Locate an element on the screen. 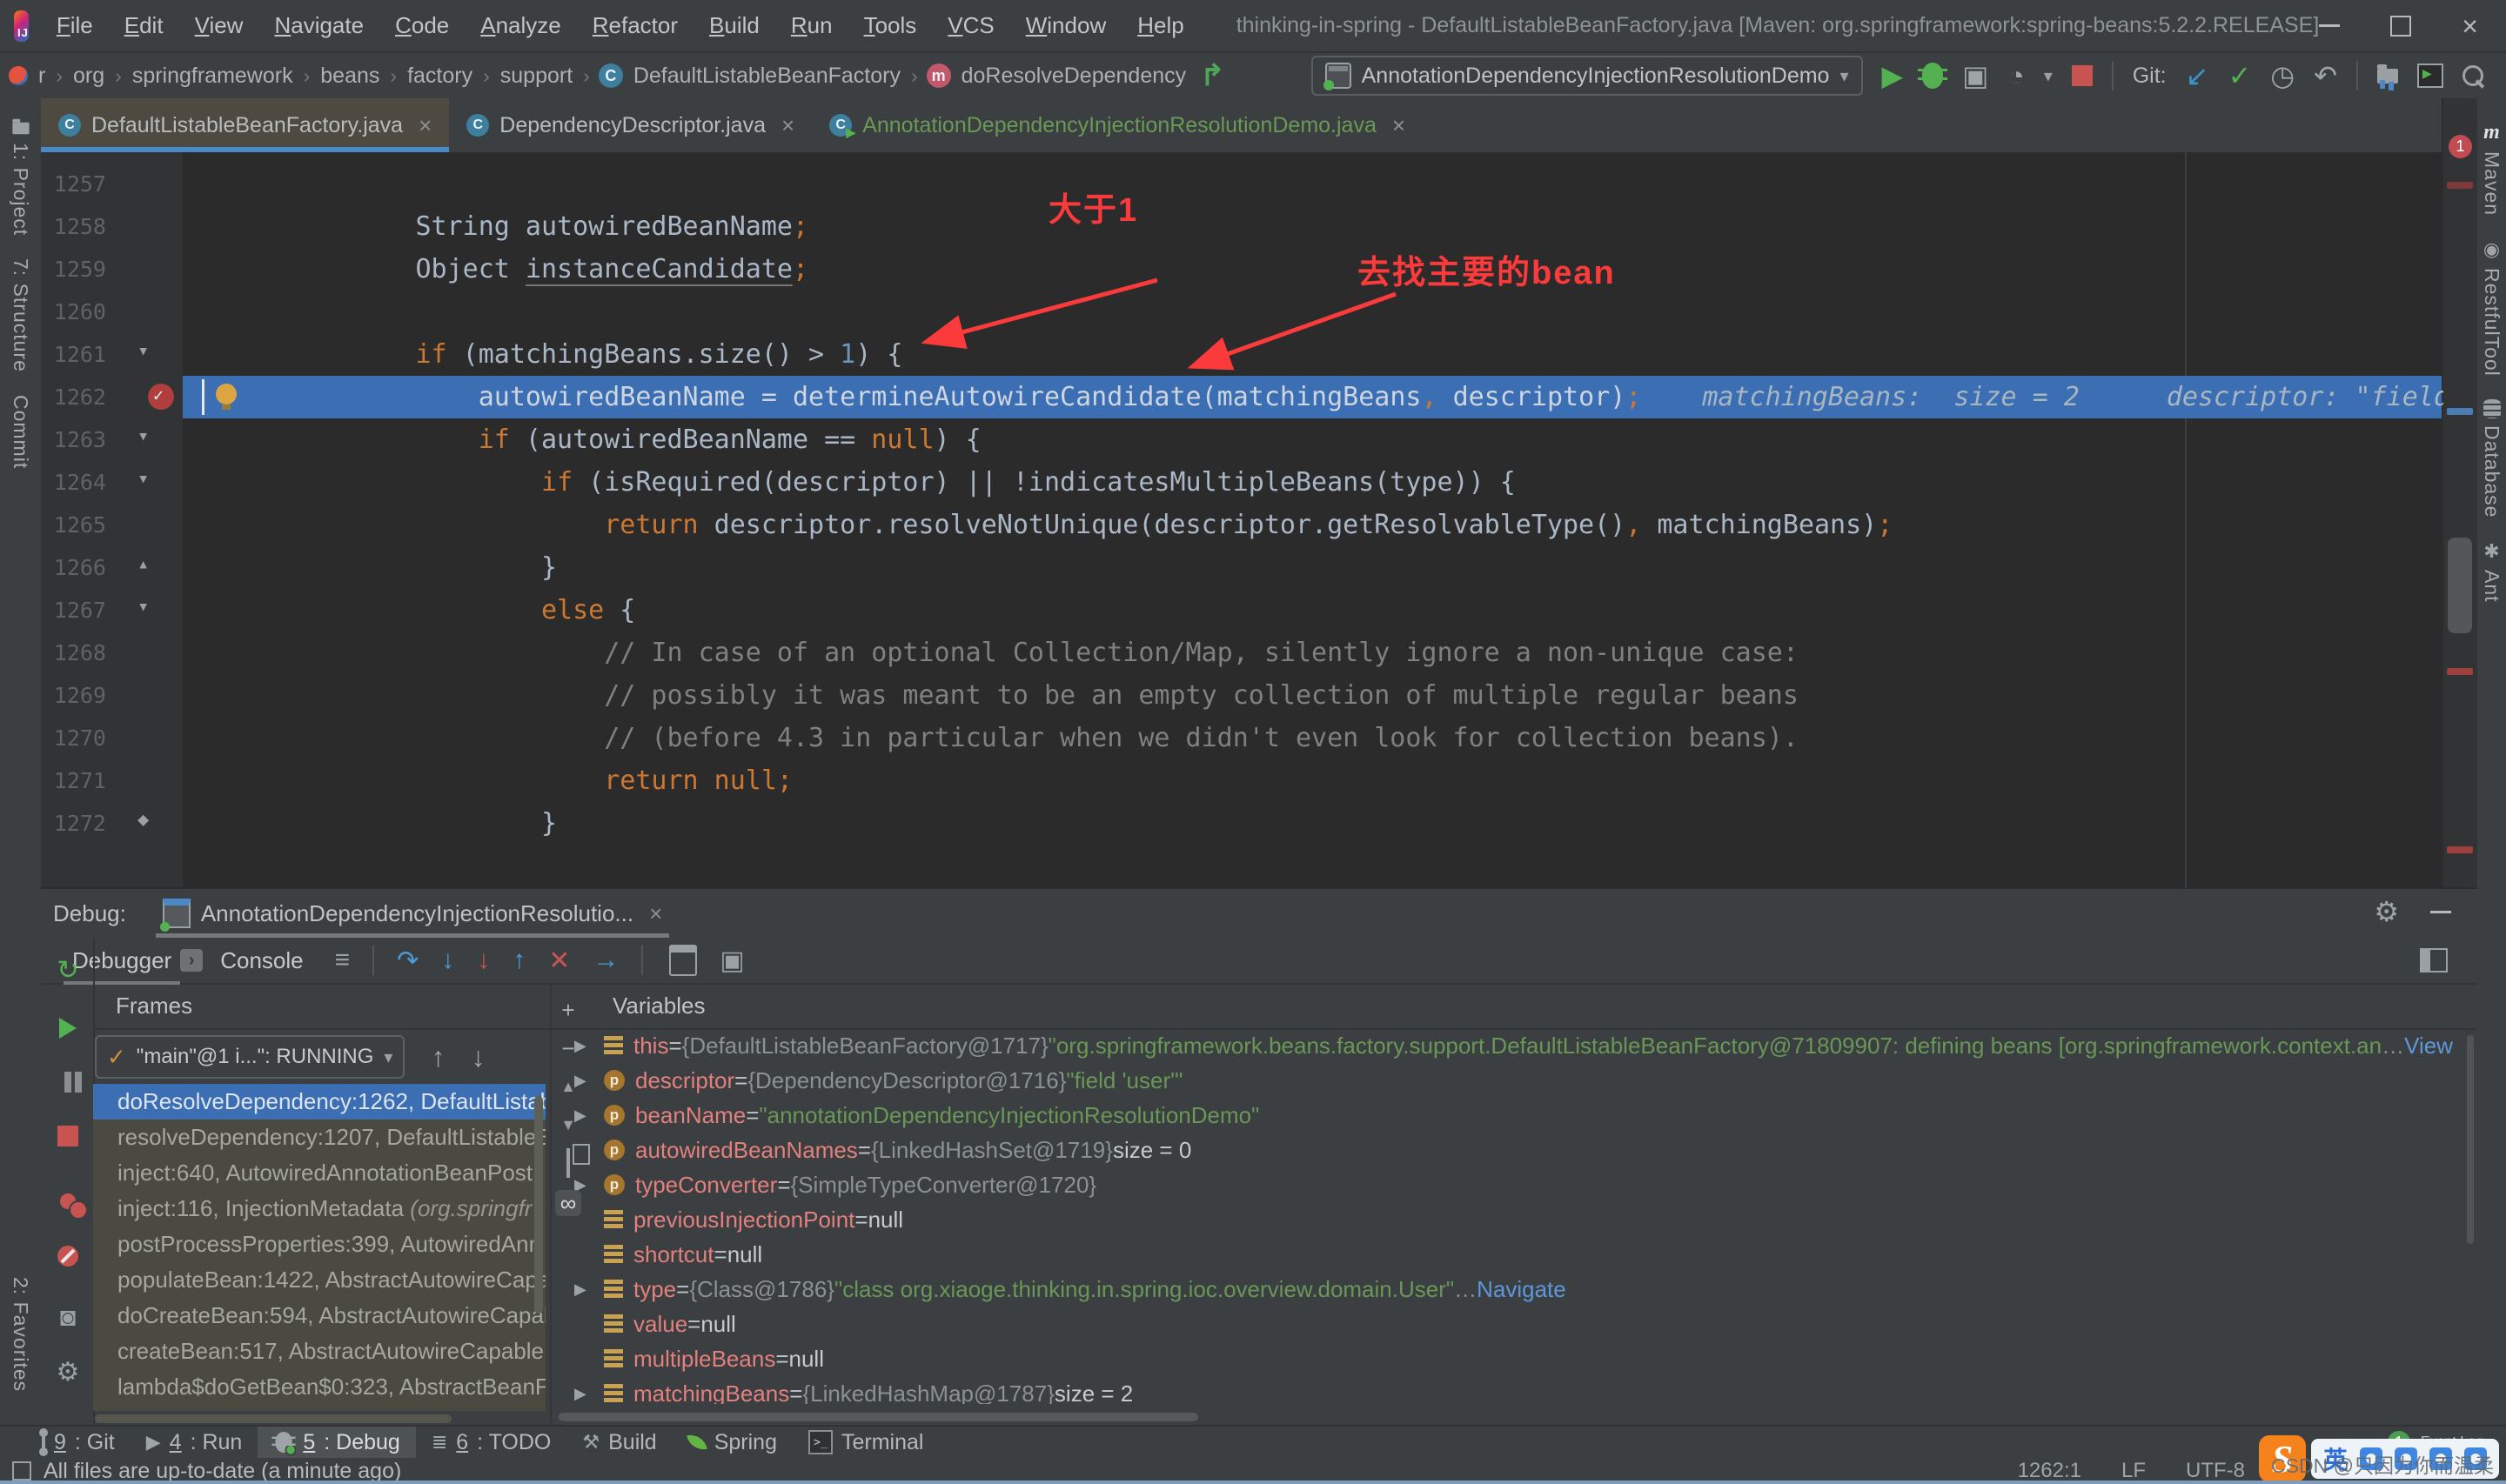 Image resolution: width=2506 pixels, height=1484 pixels. back-arrow-icon: ↰ is located at coordinates (1212, 75).